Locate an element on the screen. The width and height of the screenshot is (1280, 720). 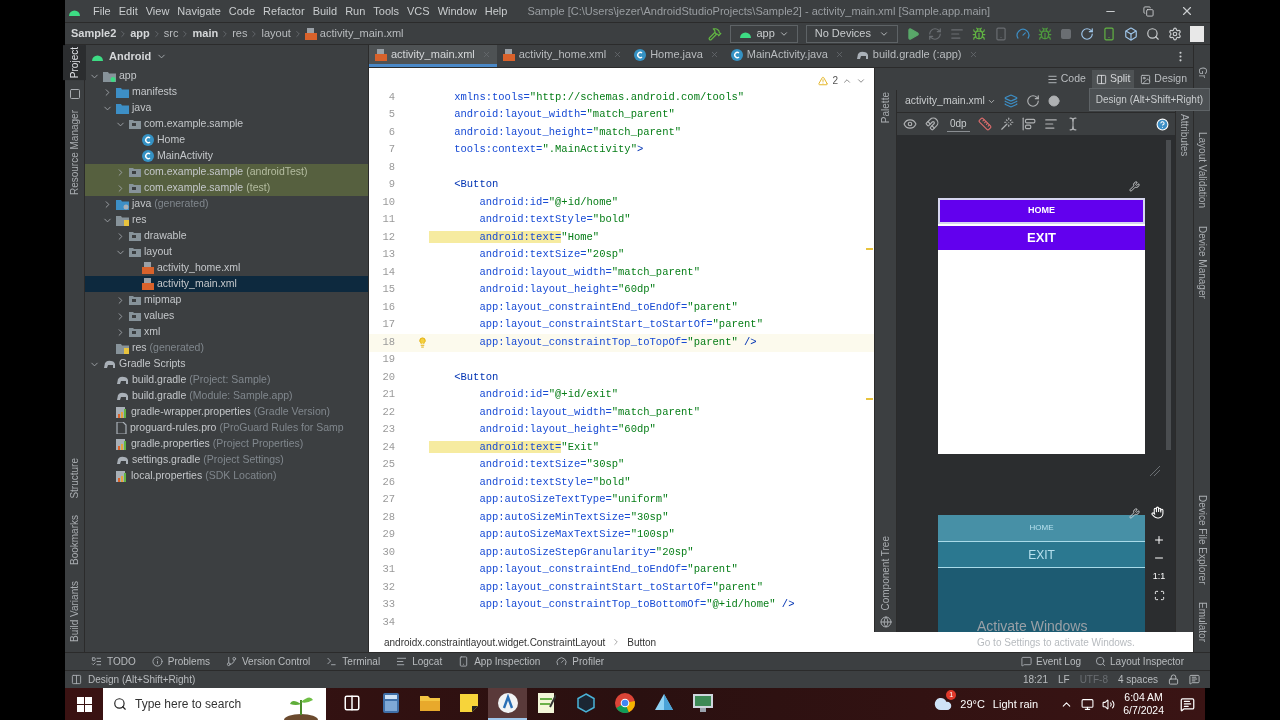
ruler-icon is located at coordinates (984, 124).